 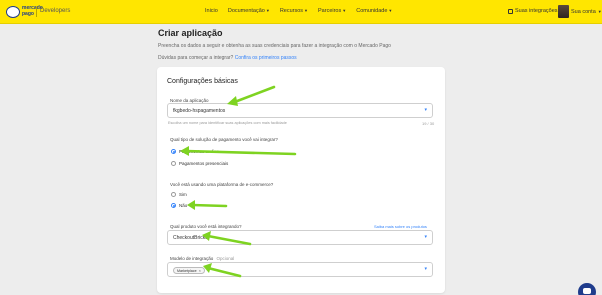 I want to click on chat-icon, so click(x=587, y=289).